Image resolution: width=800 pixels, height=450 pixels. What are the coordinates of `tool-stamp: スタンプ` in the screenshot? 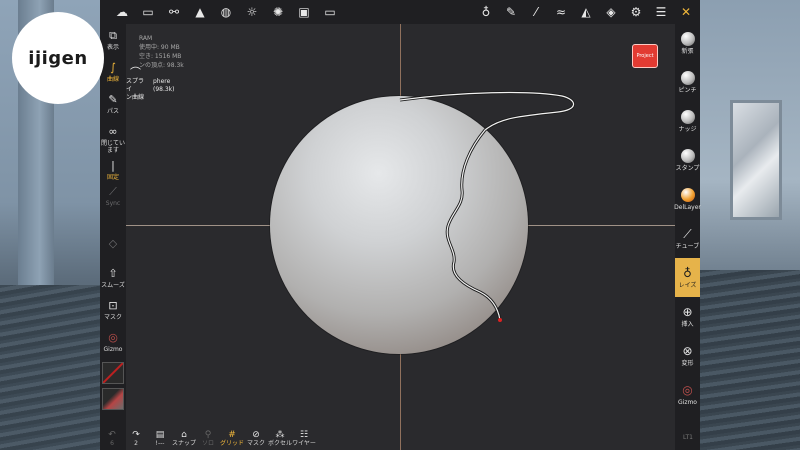 It's located at (687, 160).